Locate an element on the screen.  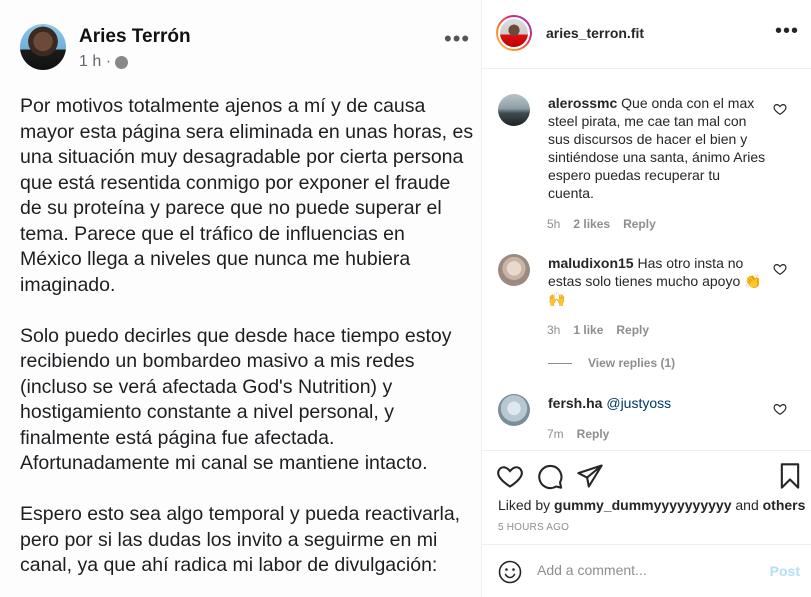
comment-meta: 5h 2 likes Reply is located at coordinates (601, 224).